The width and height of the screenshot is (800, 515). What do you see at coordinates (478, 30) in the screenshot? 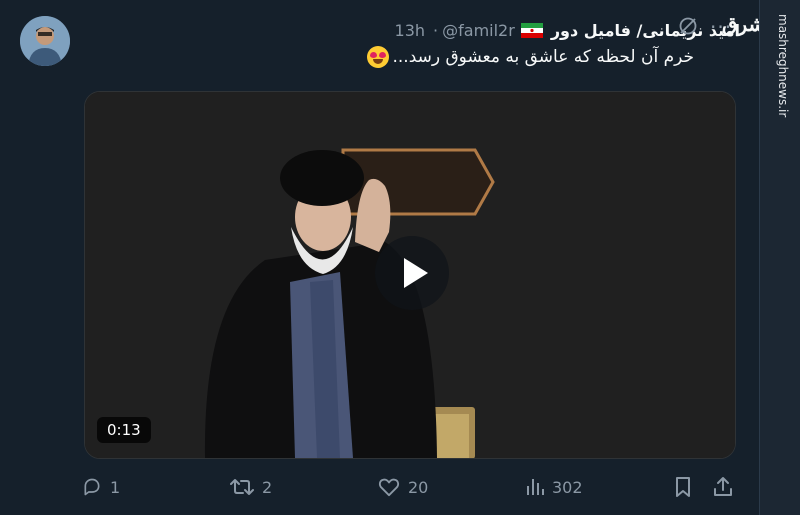
I see `user-handle: @famil2r` at bounding box center [478, 30].